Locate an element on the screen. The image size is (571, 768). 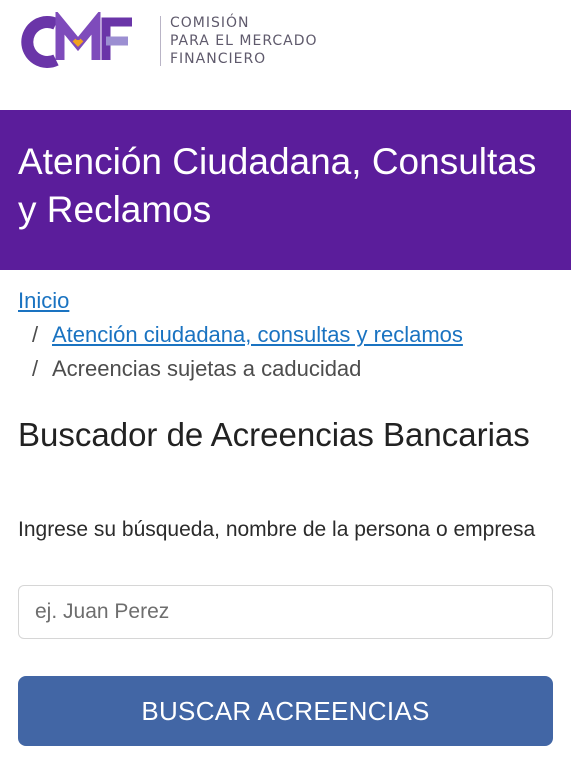
logo-line: Financiero is located at coordinates (218, 59).